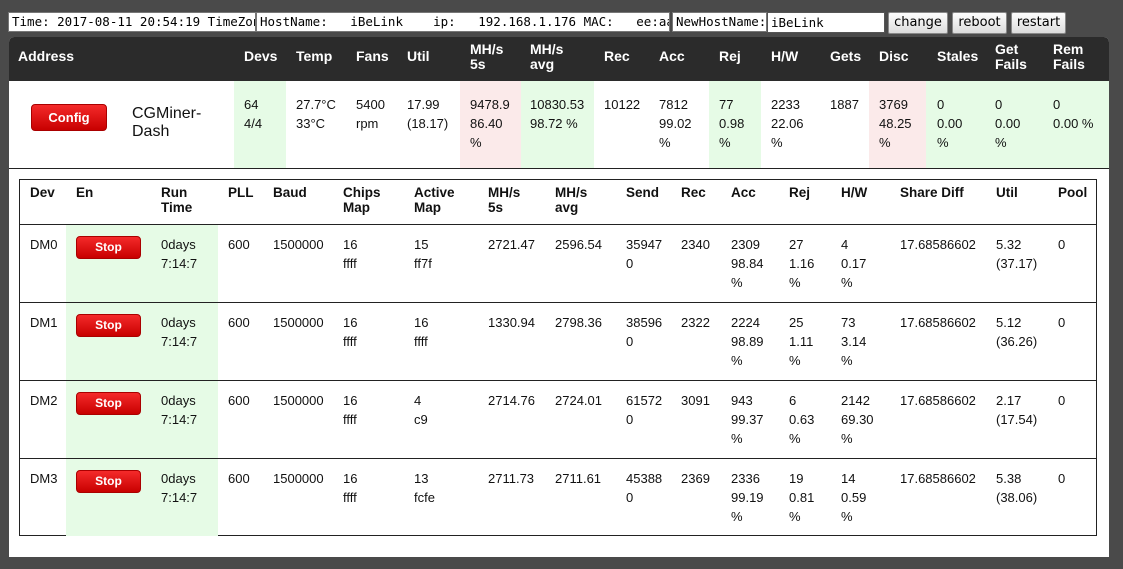  I want to click on newhost-input: iBeLink, so click(826, 22).